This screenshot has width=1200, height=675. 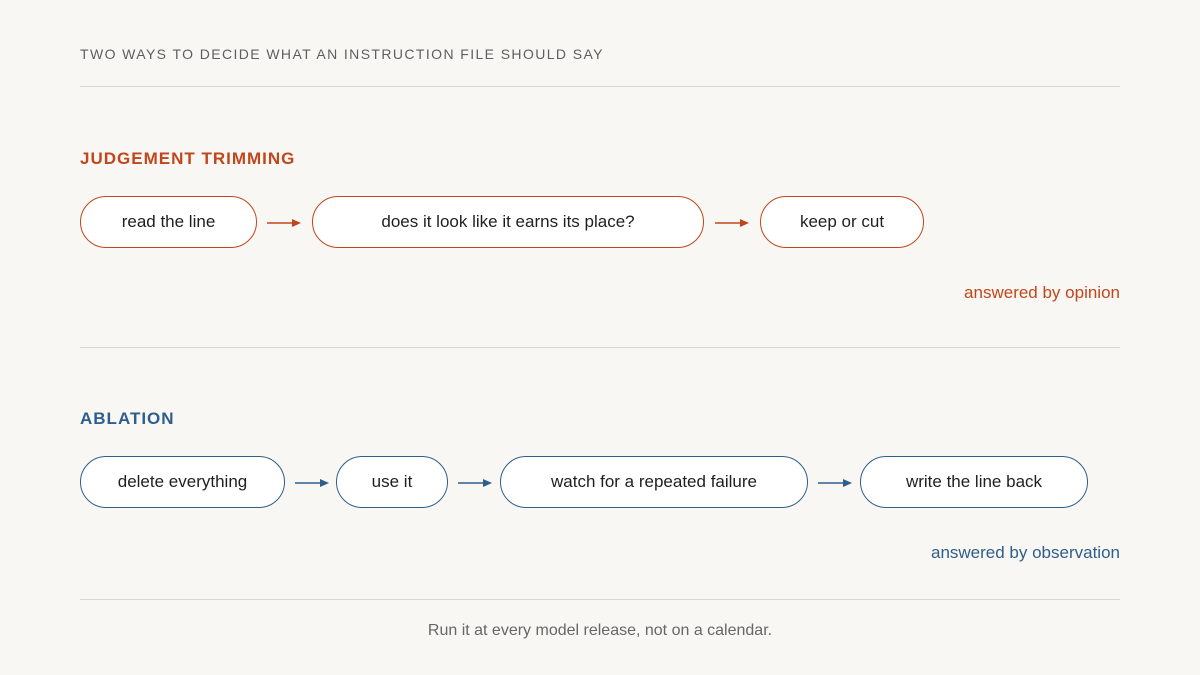 I want to click on trimming-answer: answered by opinion, so click(x=1042, y=292).